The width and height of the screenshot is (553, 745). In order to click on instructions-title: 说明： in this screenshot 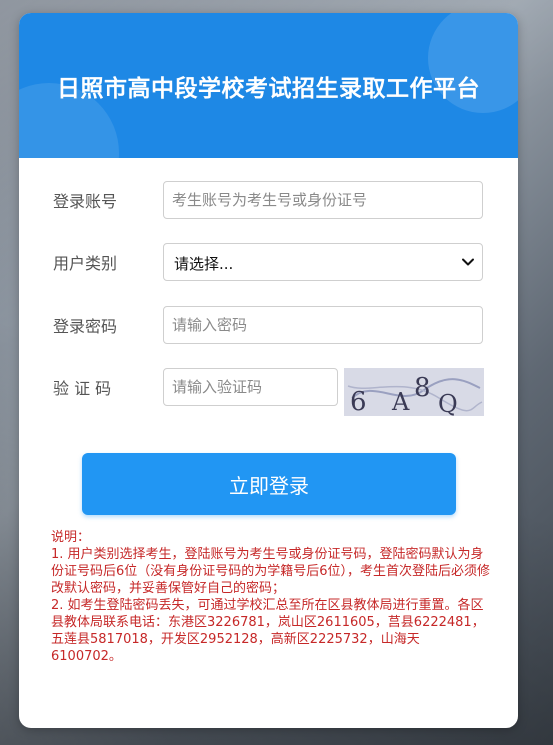, I will do `click(71, 537)`.